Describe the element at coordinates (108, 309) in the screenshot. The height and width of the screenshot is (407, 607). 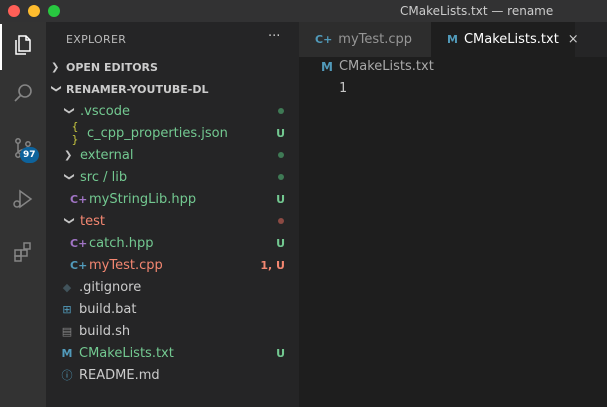
I see `tree-item-label: build.bat` at that location.